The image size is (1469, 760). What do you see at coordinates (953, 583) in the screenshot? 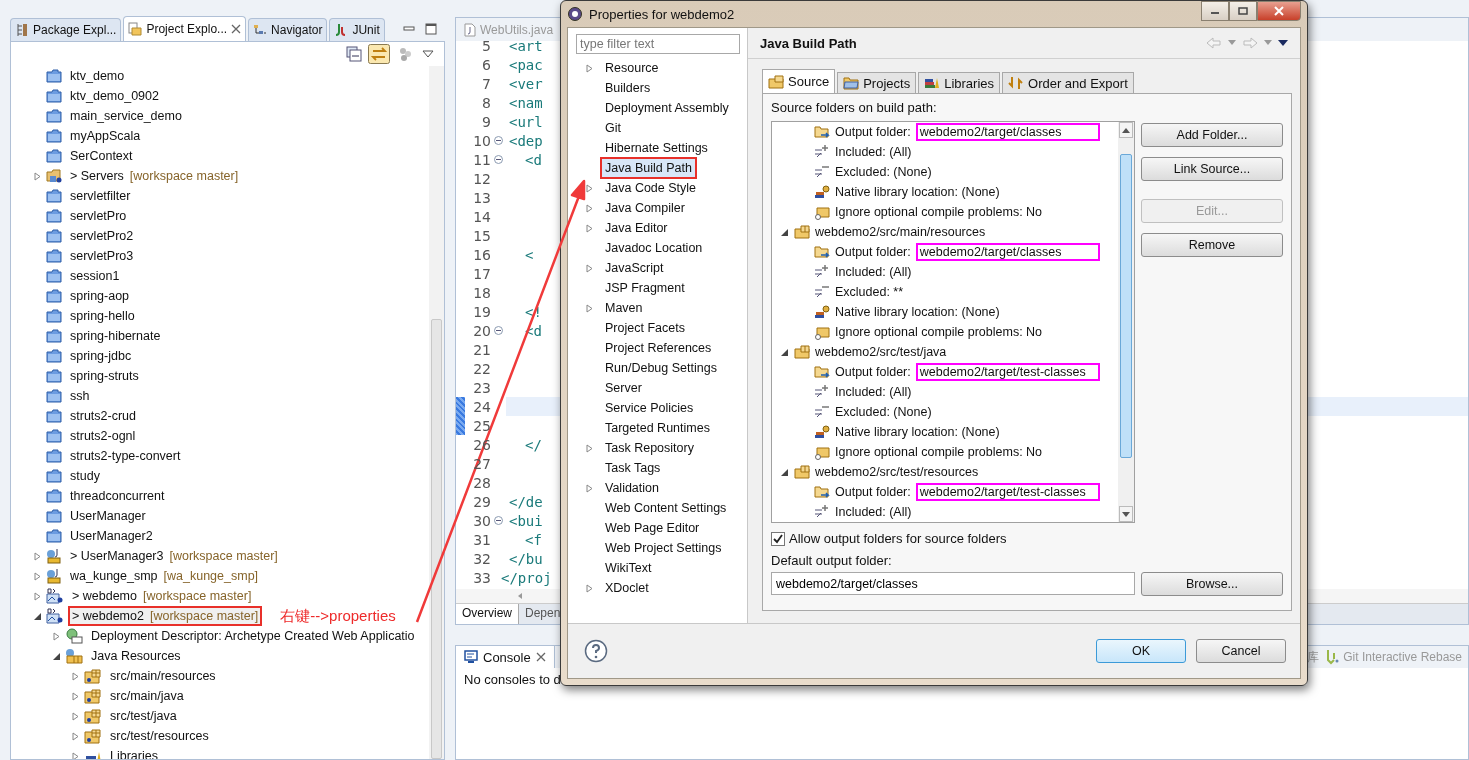
I see `output-folder-field: webdemo2/target/classes` at bounding box center [953, 583].